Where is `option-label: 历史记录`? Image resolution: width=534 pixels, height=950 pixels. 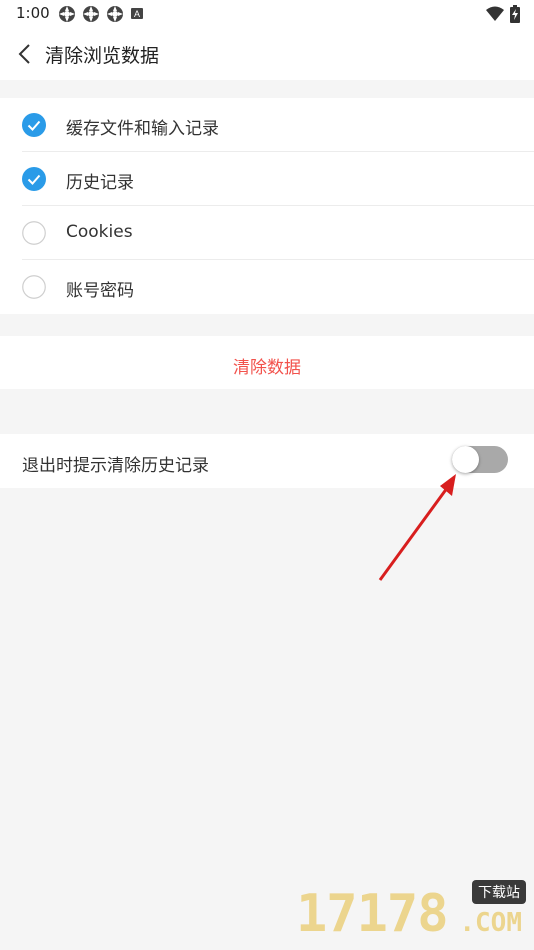 option-label: 历史记录 is located at coordinates (100, 183).